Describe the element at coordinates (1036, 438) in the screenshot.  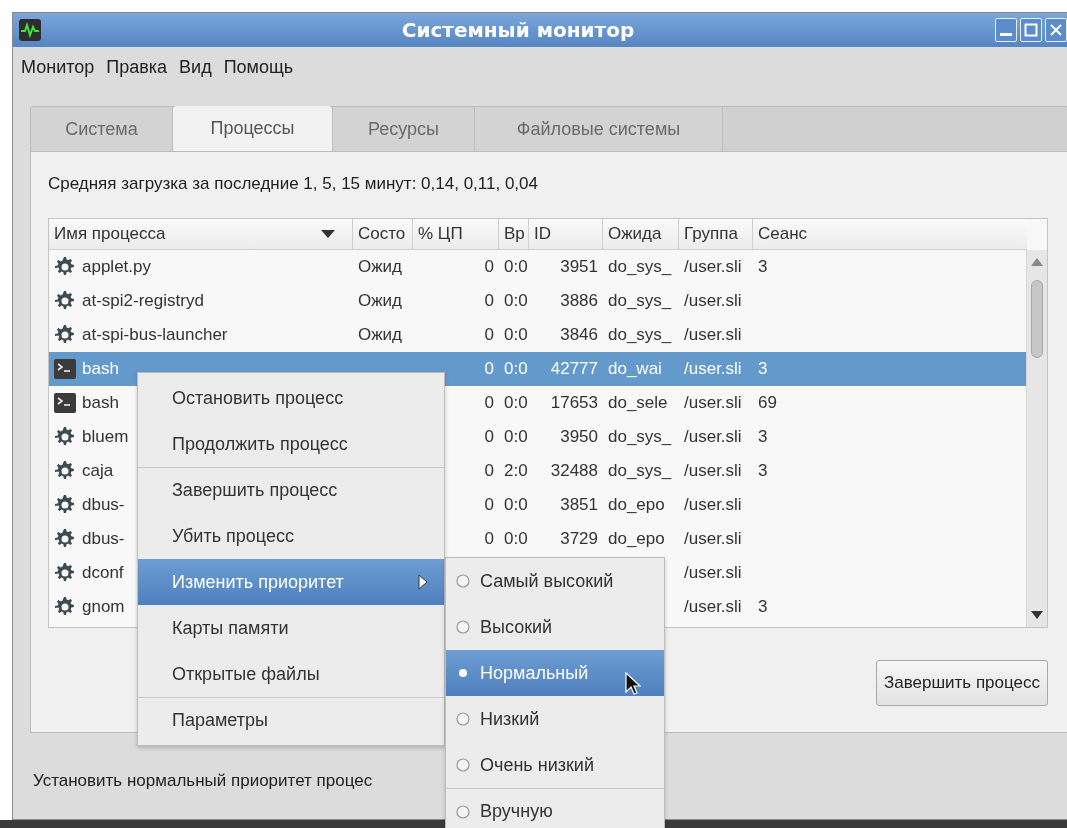
I see `scrollbar` at that location.